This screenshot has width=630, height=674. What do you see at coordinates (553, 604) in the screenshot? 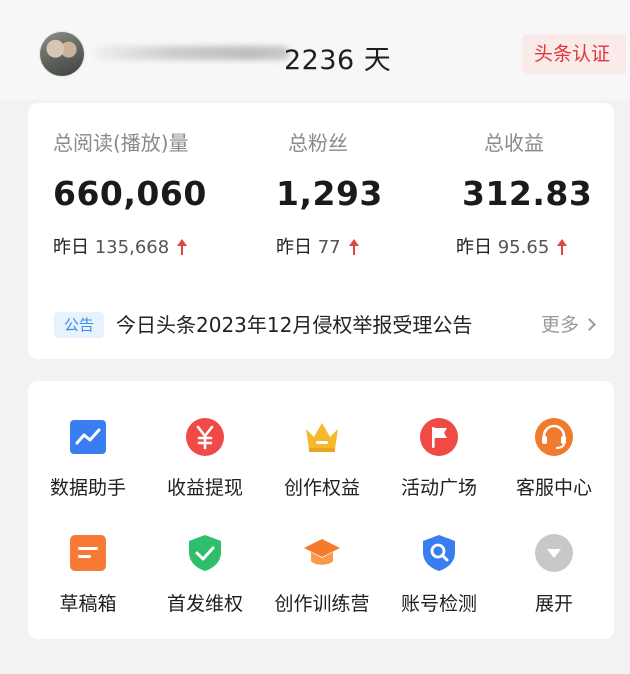
I see `tool-label: 展开` at bounding box center [553, 604].